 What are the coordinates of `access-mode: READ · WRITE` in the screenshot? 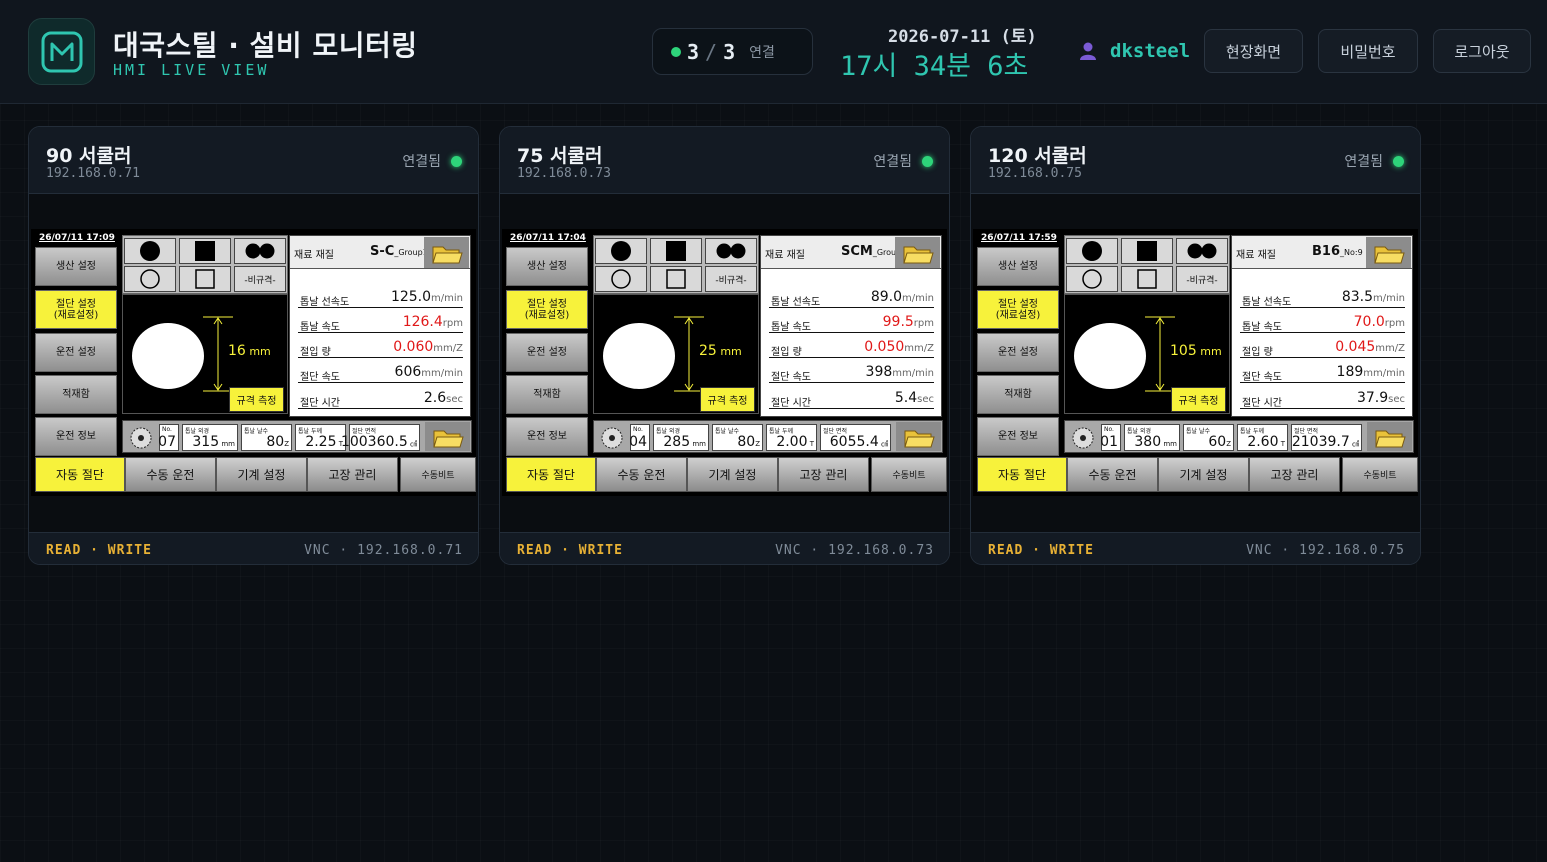 It's located at (570, 550).